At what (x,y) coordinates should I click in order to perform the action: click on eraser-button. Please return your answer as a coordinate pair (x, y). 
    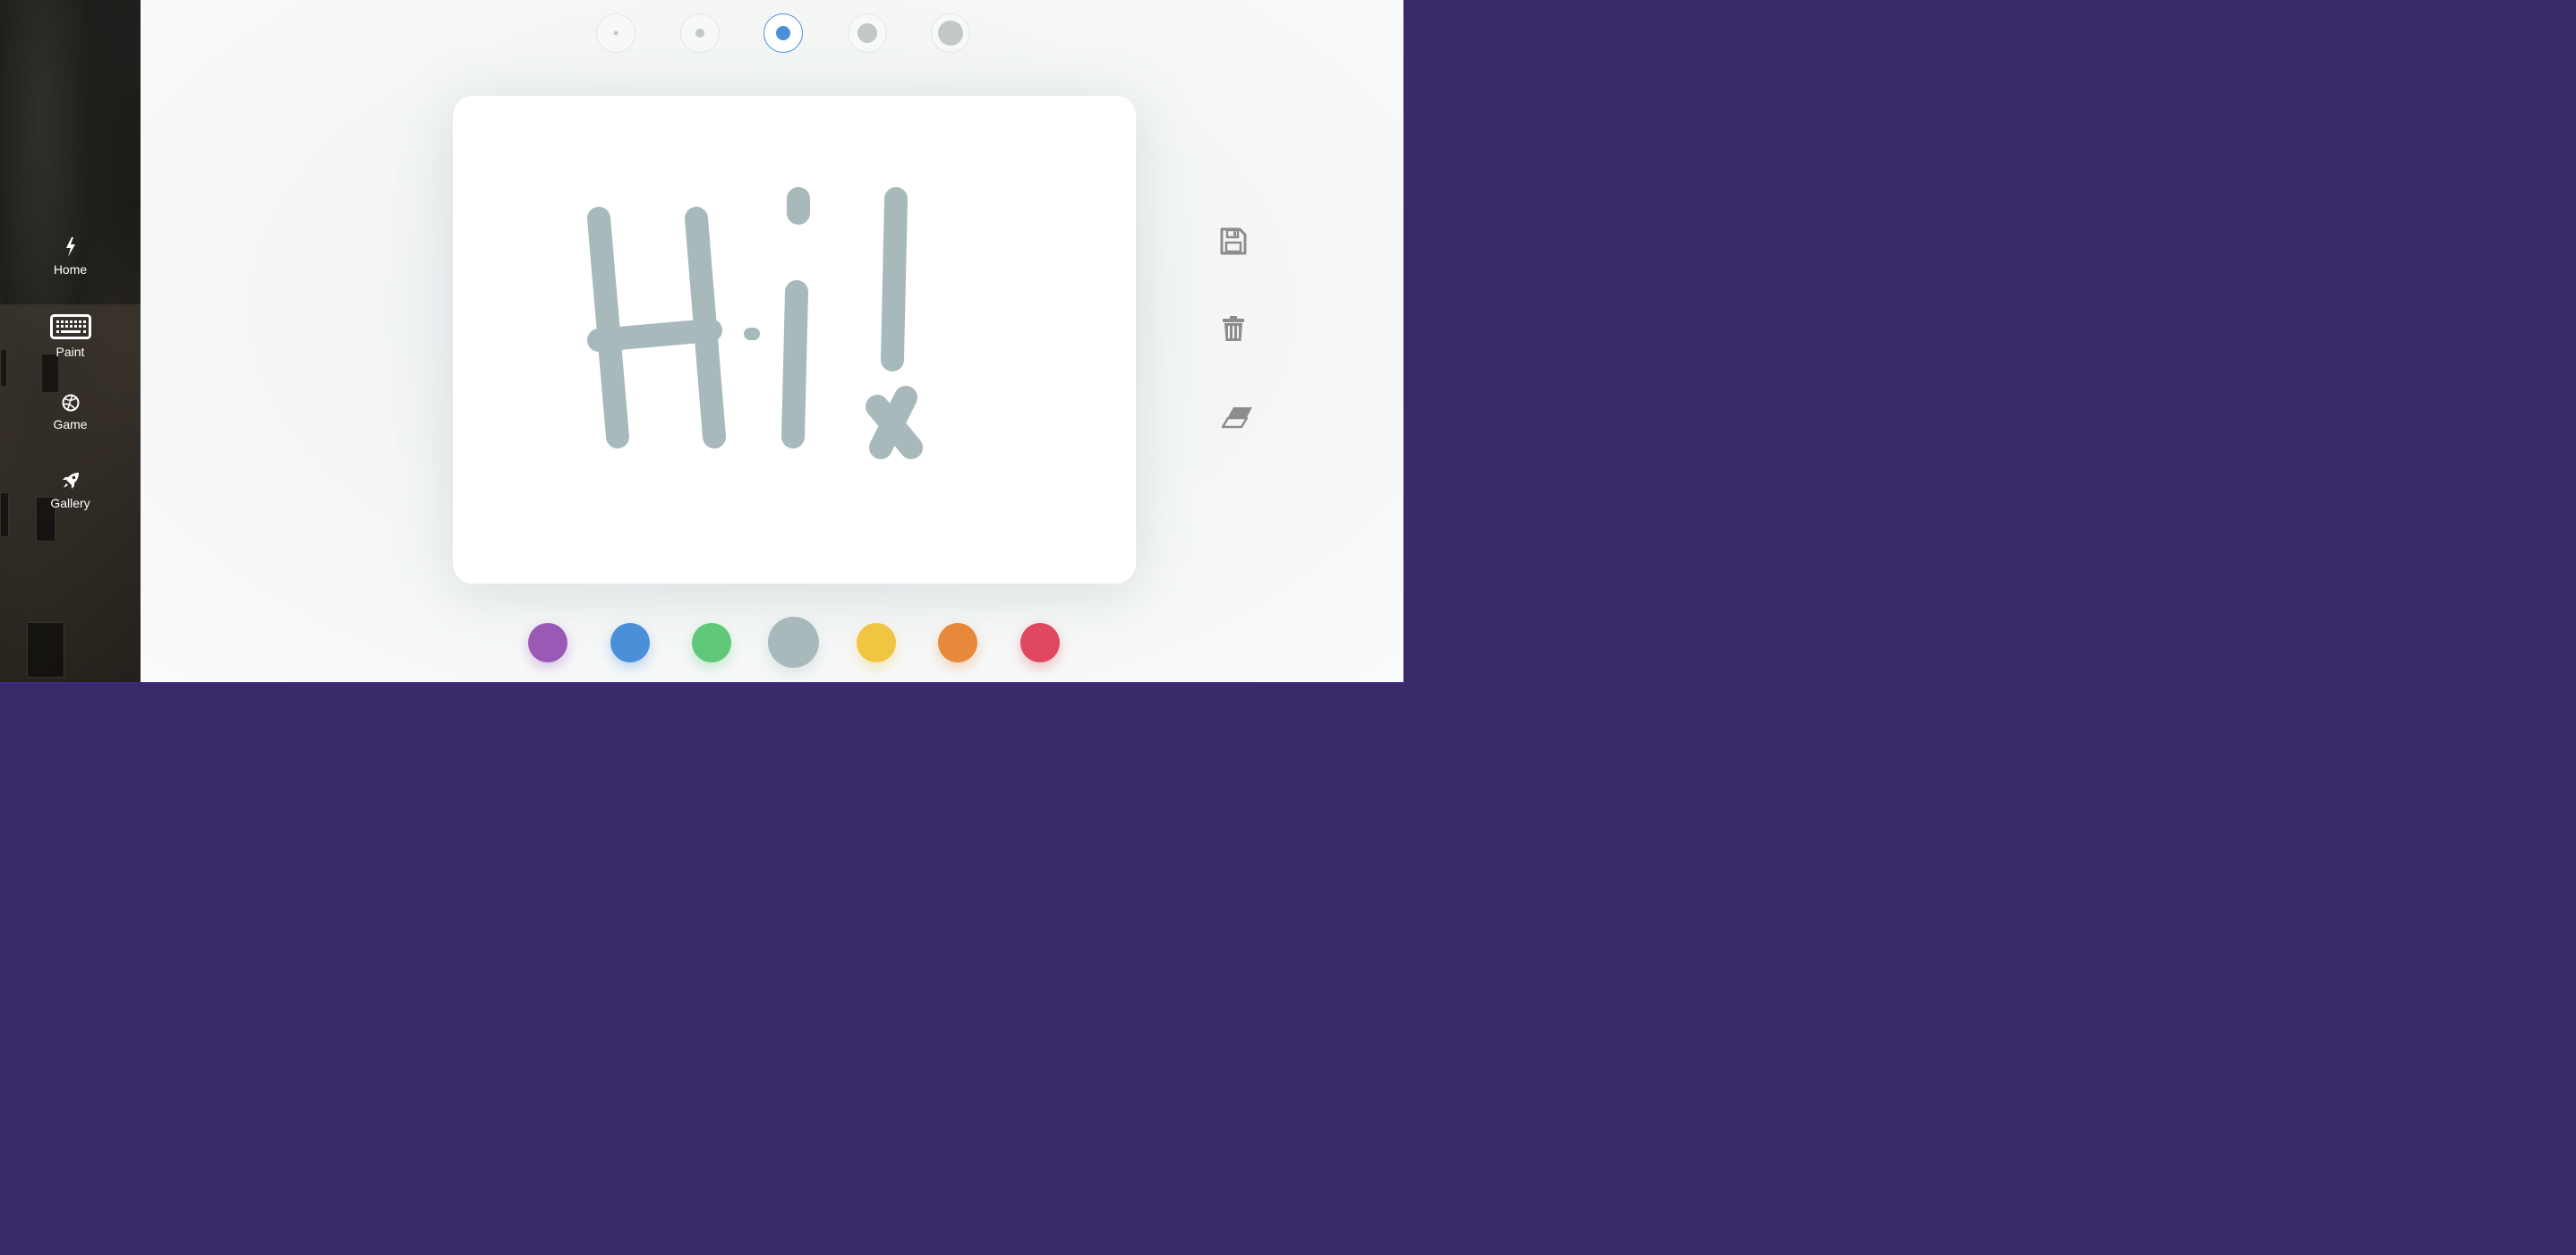
    Looking at the image, I should click on (1237, 419).